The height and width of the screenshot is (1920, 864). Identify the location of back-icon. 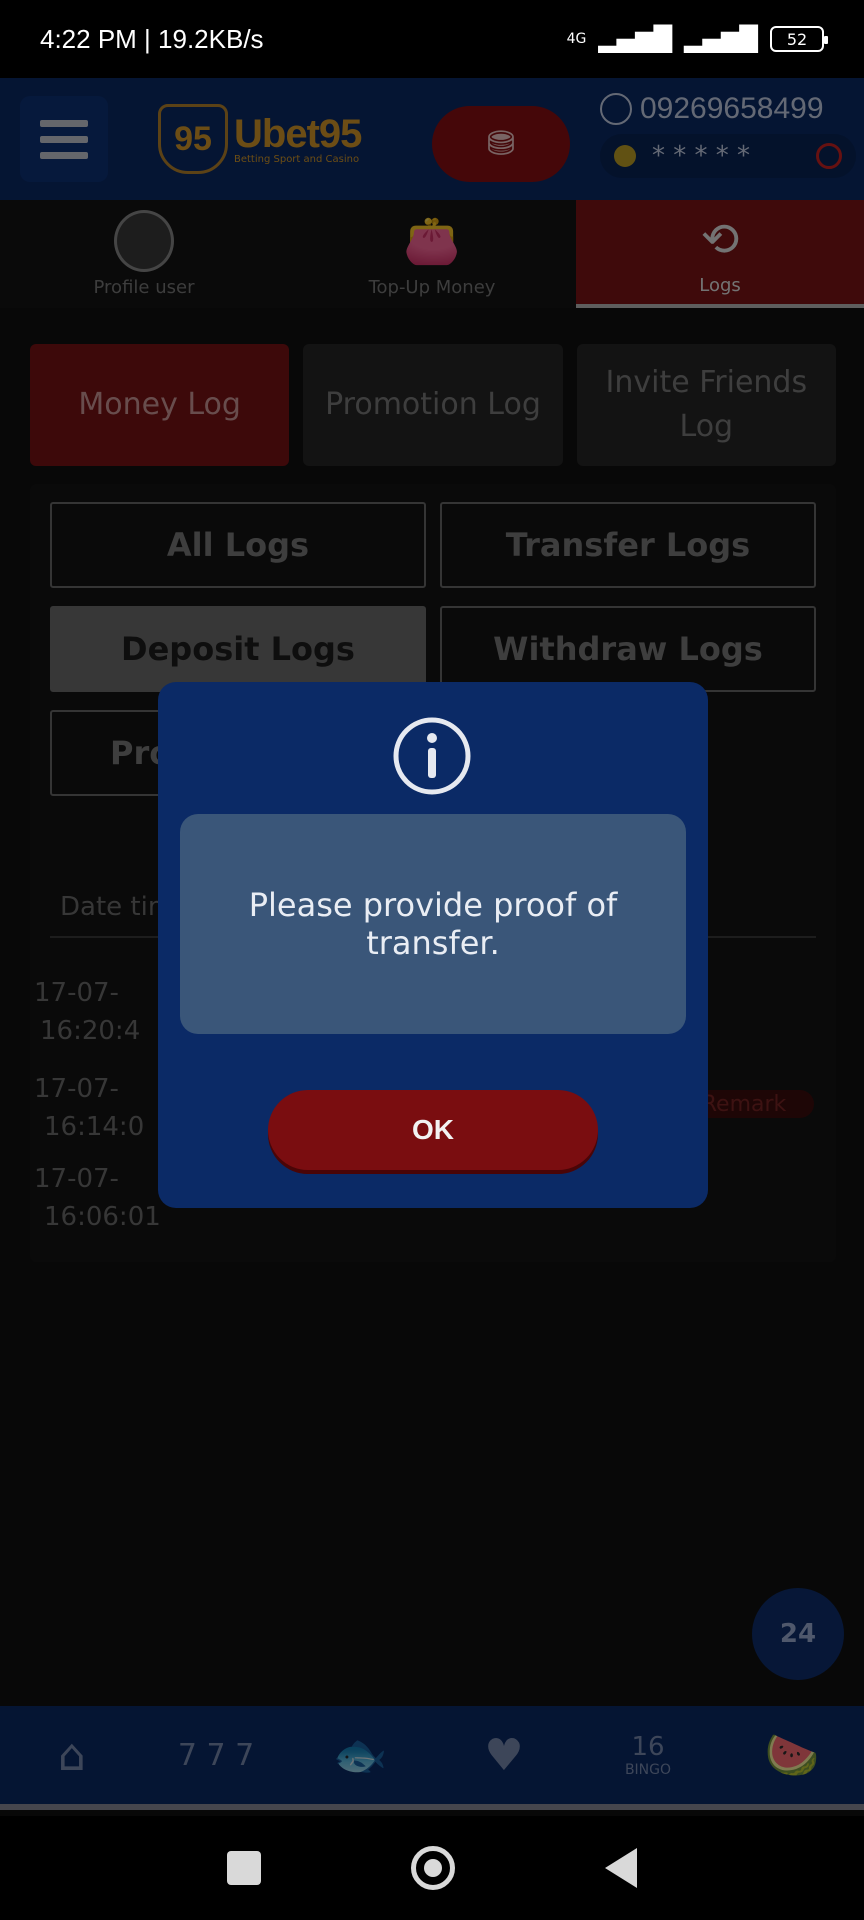
(621, 1868).